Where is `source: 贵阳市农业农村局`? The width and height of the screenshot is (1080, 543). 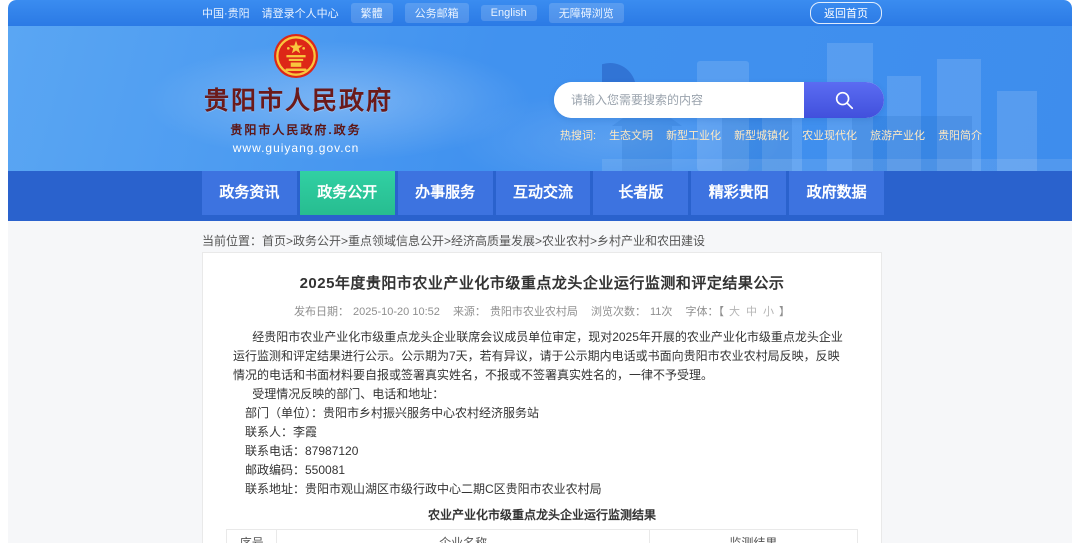 source: 贵阳市农业农村局 is located at coordinates (533, 312).